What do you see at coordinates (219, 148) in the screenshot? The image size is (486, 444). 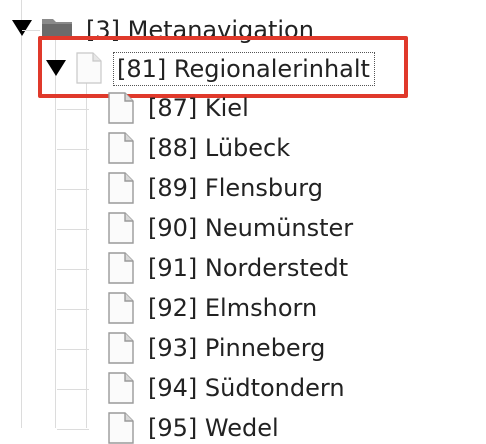 I see `tree-node-label: [88] Lübeck` at bounding box center [219, 148].